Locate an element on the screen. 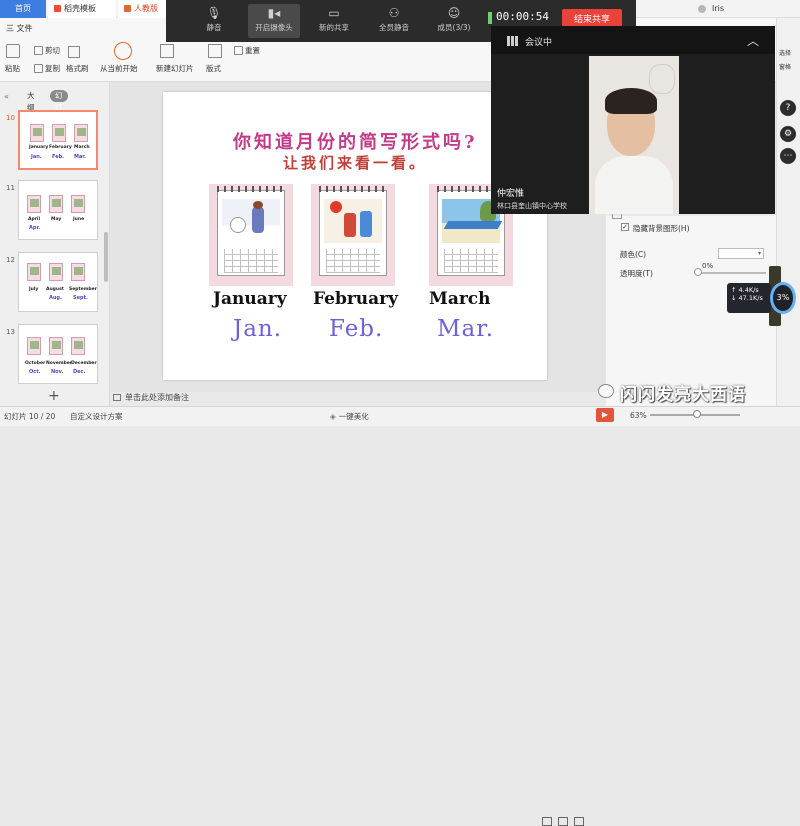  thumbnail-number: 13 is located at coordinates (10, 332).